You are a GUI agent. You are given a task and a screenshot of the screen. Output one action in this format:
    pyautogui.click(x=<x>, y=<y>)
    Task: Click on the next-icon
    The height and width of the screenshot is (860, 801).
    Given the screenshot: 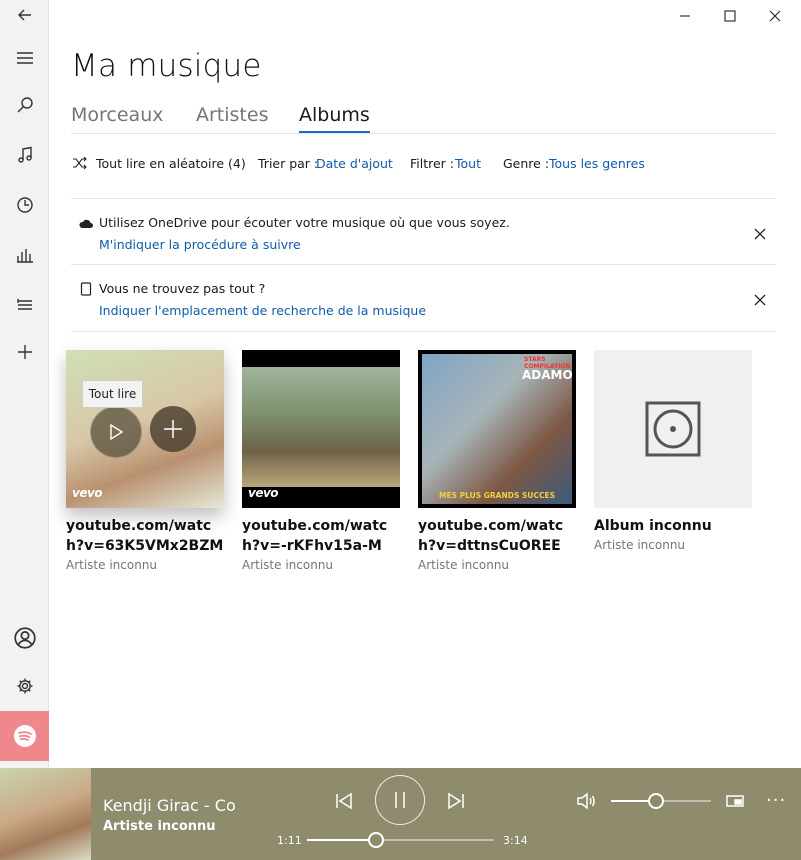 What is the action you would take?
    pyautogui.click(x=456, y=801)
    